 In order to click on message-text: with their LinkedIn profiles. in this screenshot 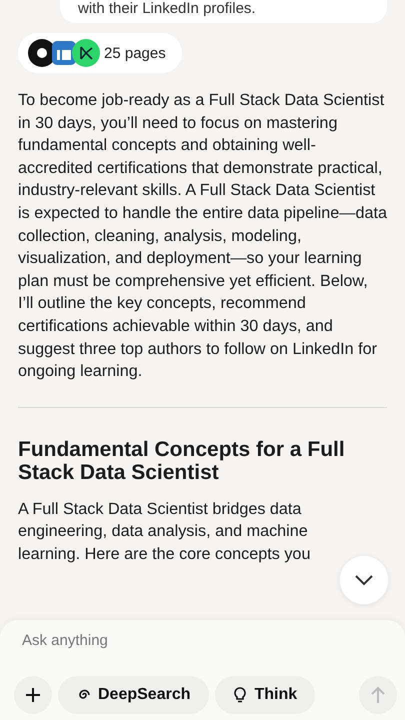, I will do `click(167, 8)`.